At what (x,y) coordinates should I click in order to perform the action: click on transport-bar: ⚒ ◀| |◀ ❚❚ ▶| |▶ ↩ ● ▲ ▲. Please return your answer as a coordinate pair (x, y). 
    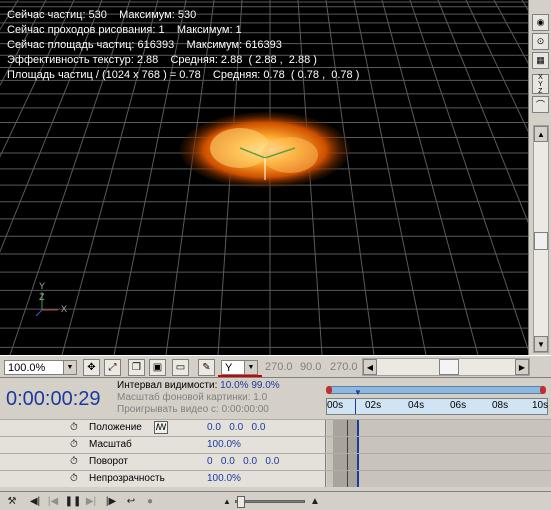
    Looking at the image, I should click on (275, 500).